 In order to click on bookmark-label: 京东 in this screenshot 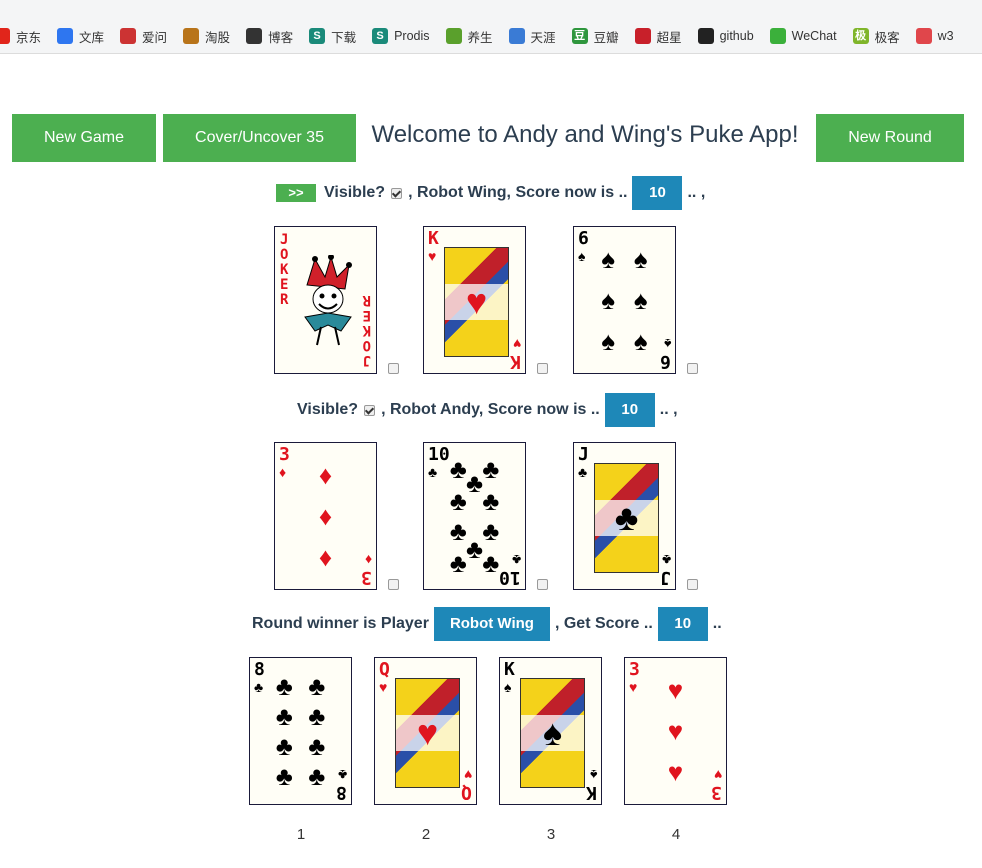, I will do `click(29, 37)`.